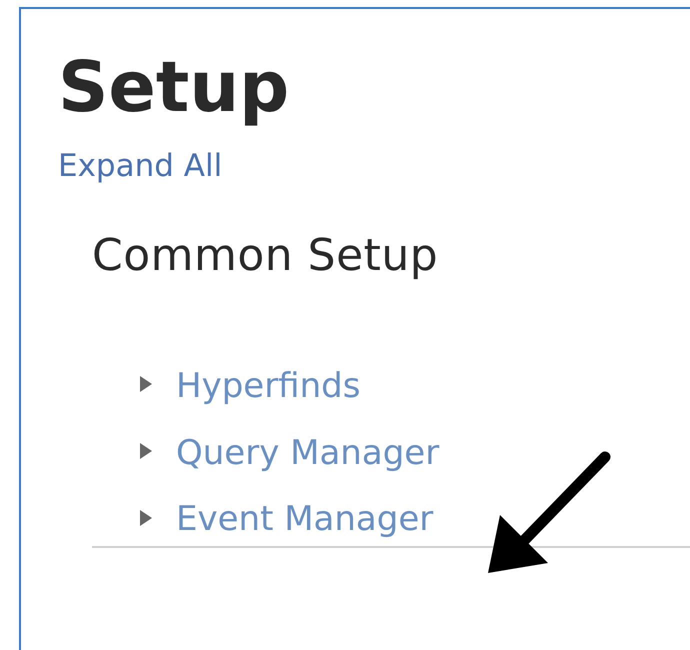 The image size is (690, 650). I want to click on expand-all-link: Expand All, so click(140, 166).